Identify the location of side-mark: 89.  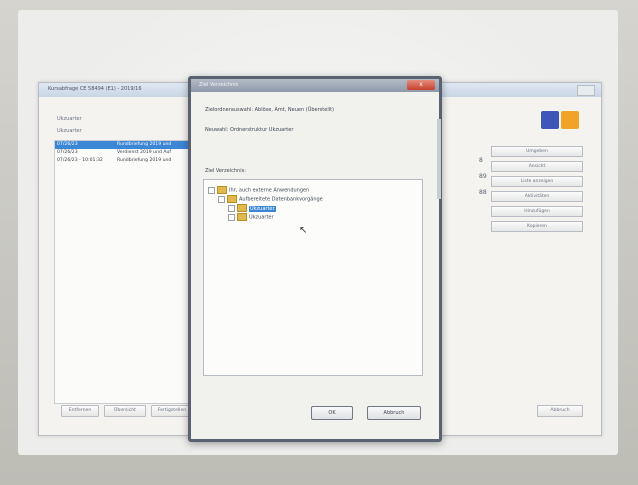
(483, 176).